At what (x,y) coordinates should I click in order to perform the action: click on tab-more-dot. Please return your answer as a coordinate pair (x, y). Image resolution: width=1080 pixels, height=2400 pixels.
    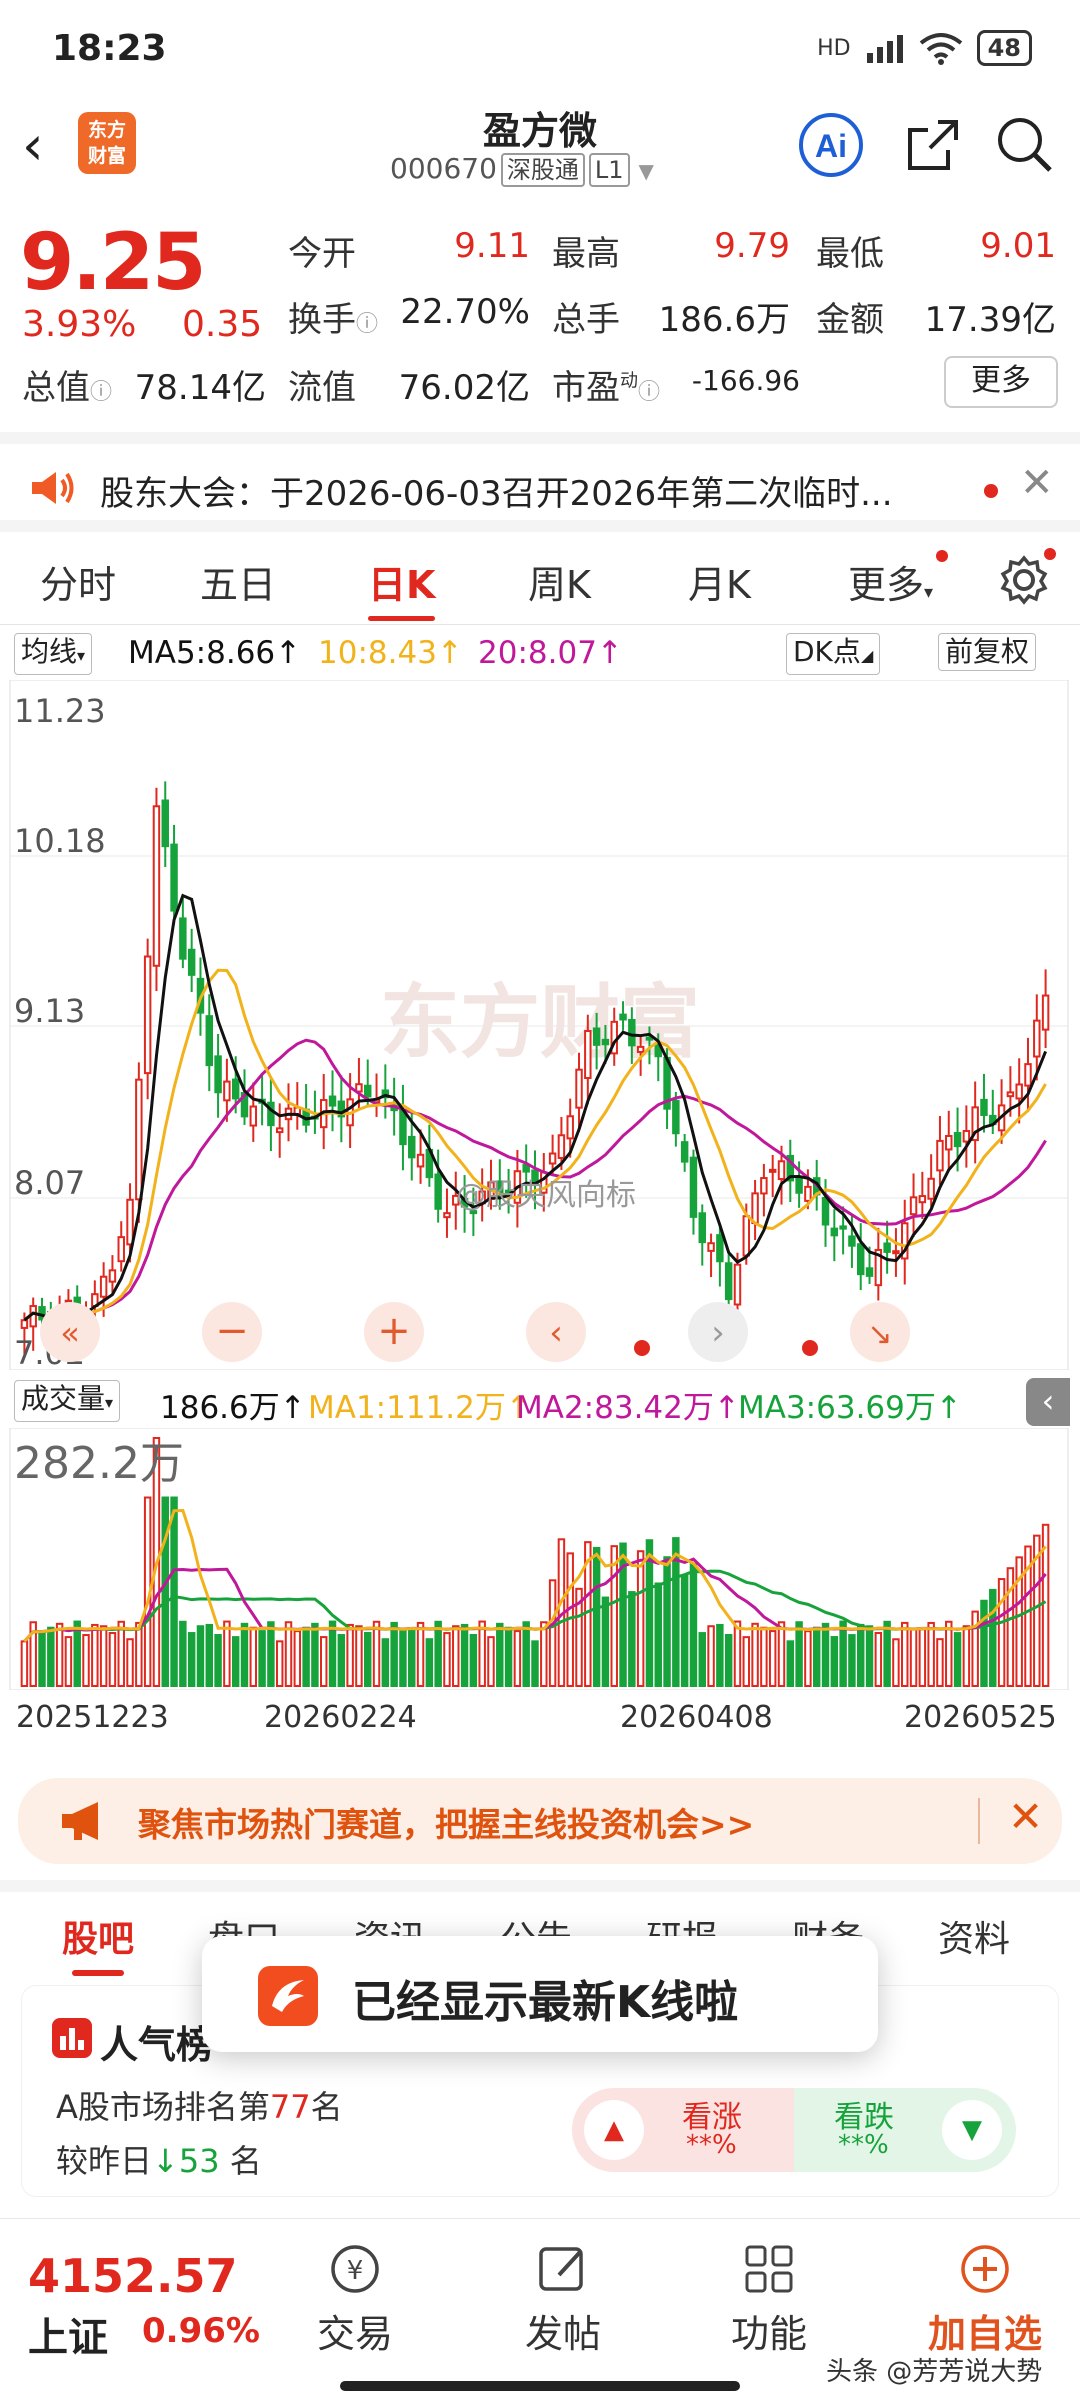
    Looking at the image, I should click on (942, 556).